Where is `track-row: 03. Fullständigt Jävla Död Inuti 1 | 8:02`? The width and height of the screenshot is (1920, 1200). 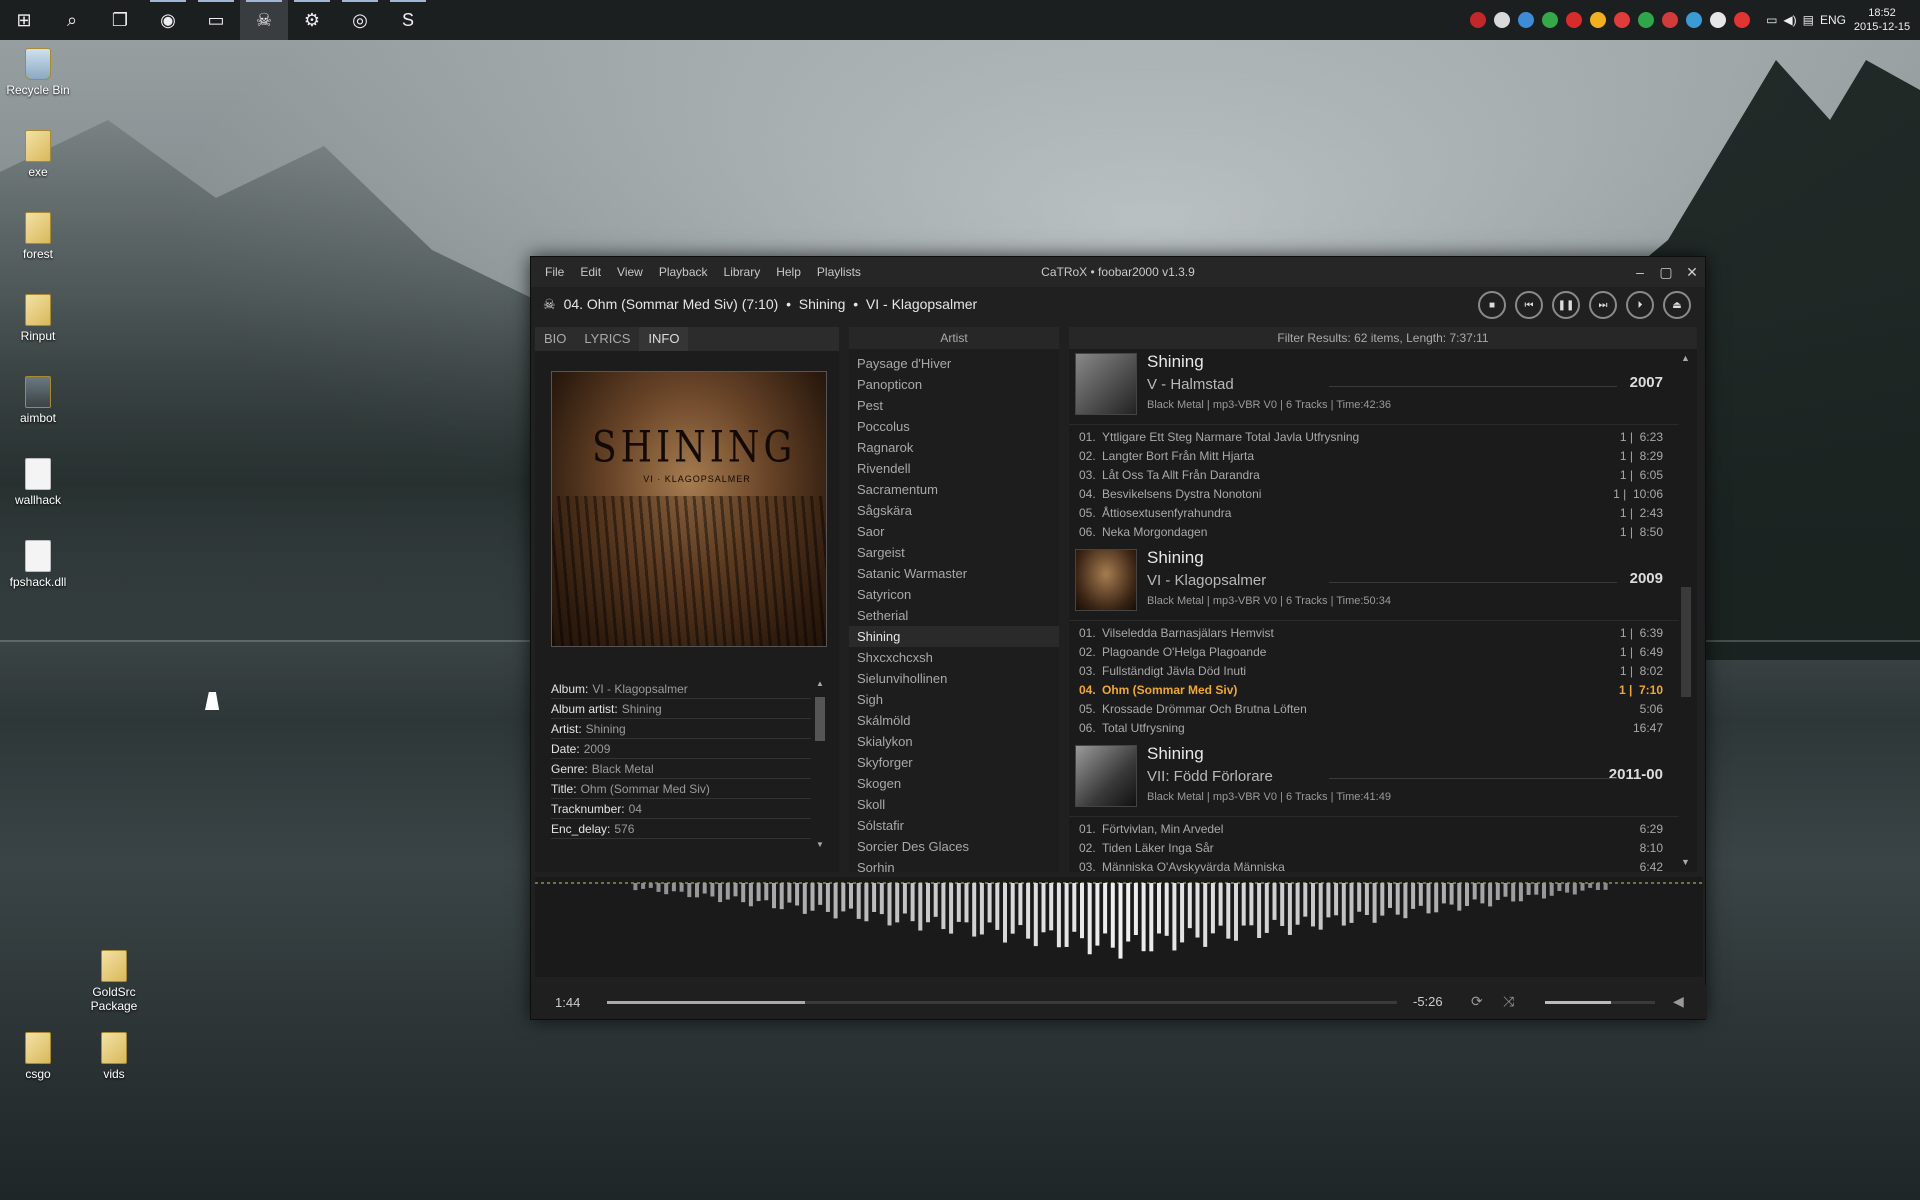 track-row: 03. Fullständigt Jävla Död Inuti 1 | 8:02 is located at coordinates (1374, 671).